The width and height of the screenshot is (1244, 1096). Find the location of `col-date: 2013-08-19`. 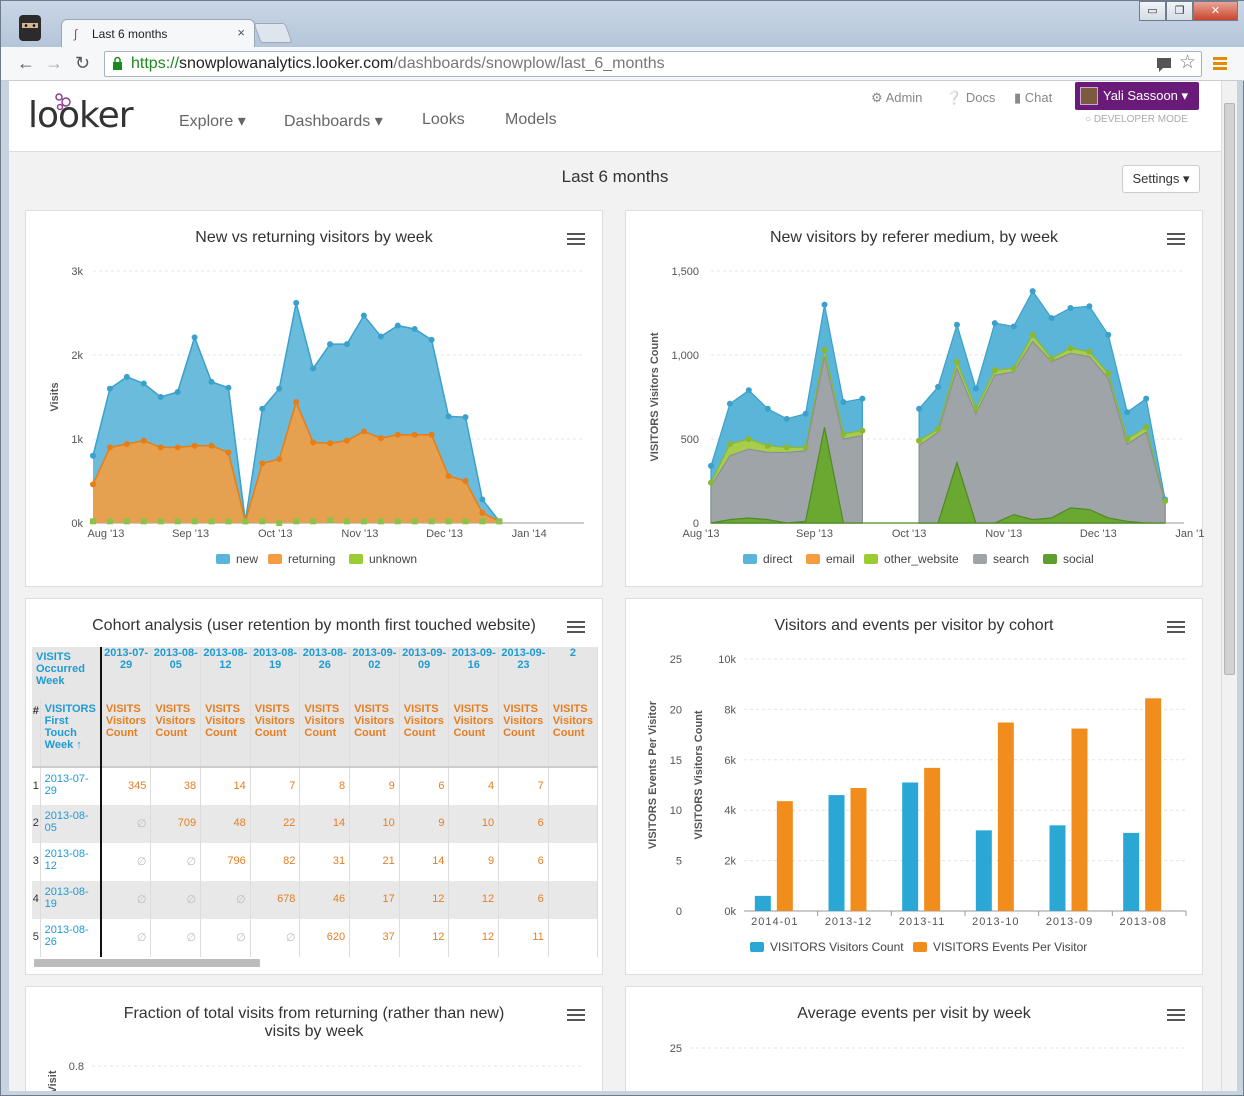

col-date: 2013-08-19 is located at coordinates (275, 673).